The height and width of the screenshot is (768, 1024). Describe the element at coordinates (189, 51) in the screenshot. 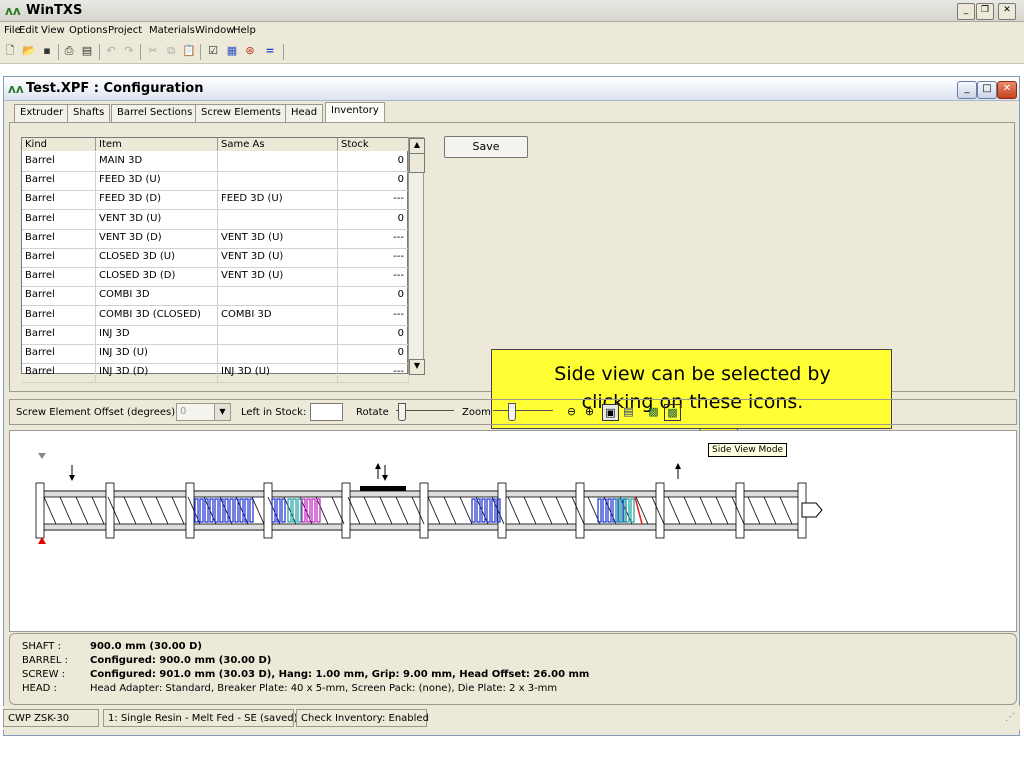

I see `paste-icon: 📋` at that location.